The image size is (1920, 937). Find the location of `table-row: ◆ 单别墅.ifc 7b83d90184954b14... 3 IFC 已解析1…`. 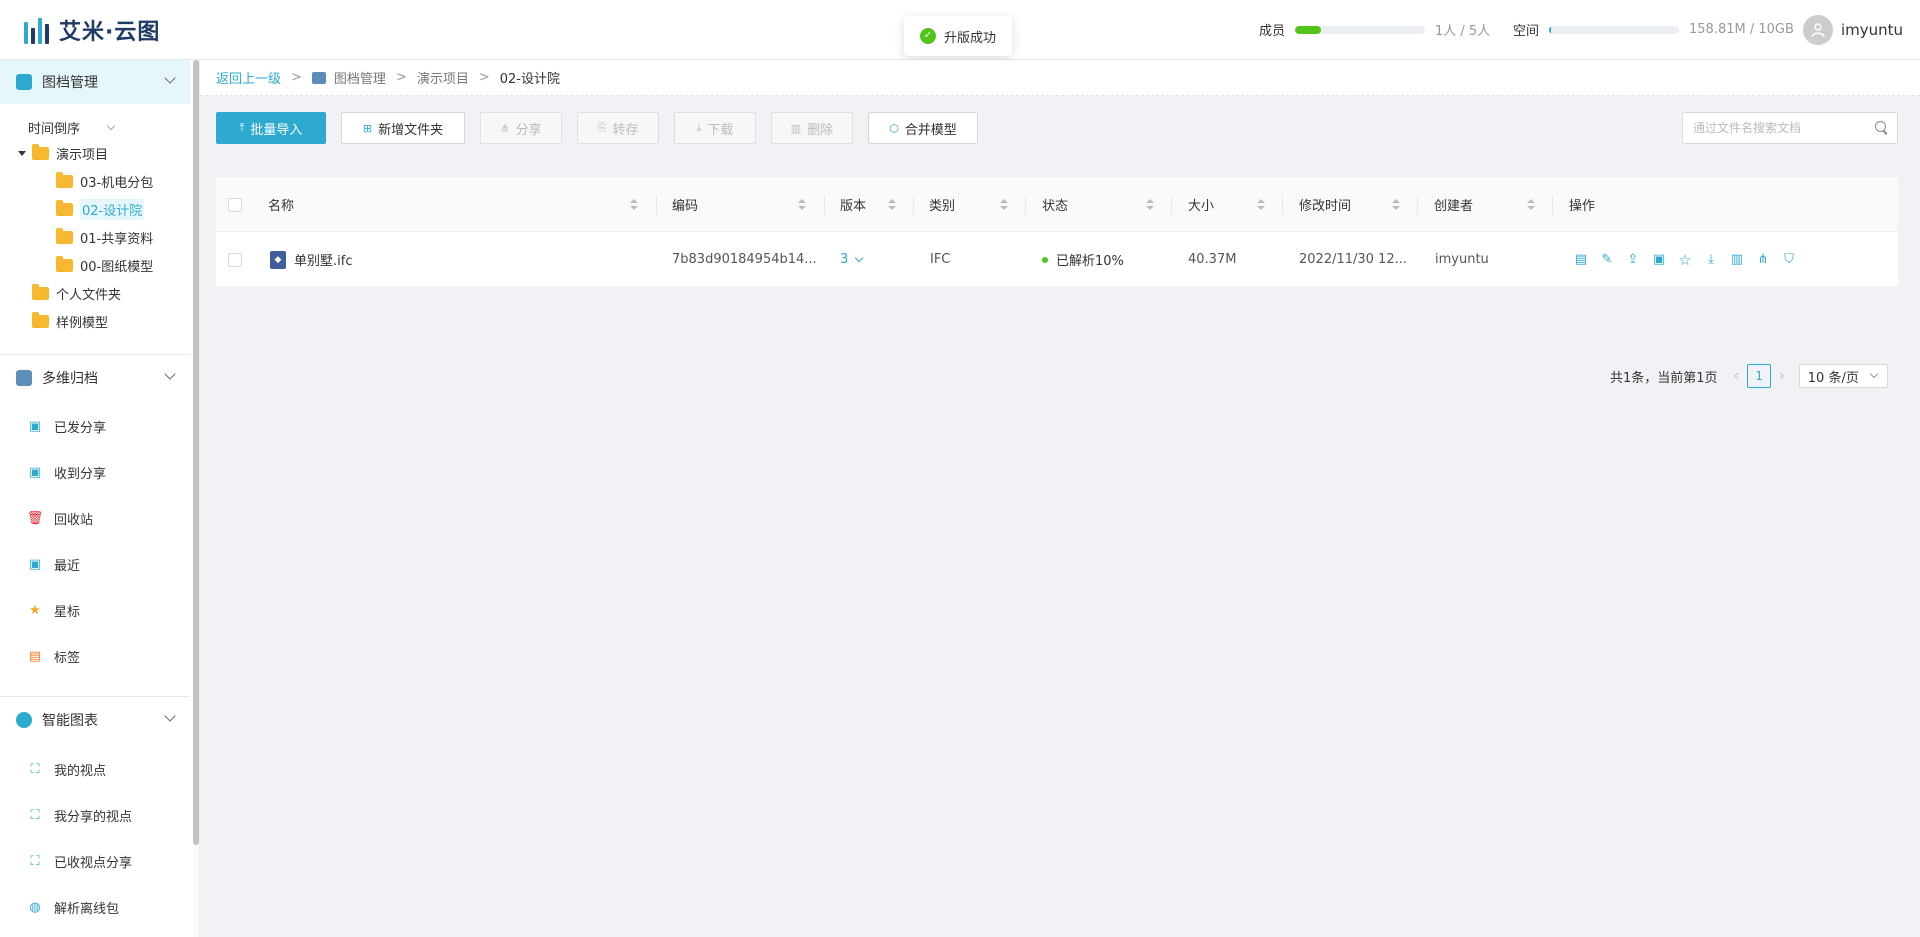

table-row: ◆ 单别墅.ifc 7b83d90184954b14... 3 IFC 已解析1… is located at coordinates (1057, 259).